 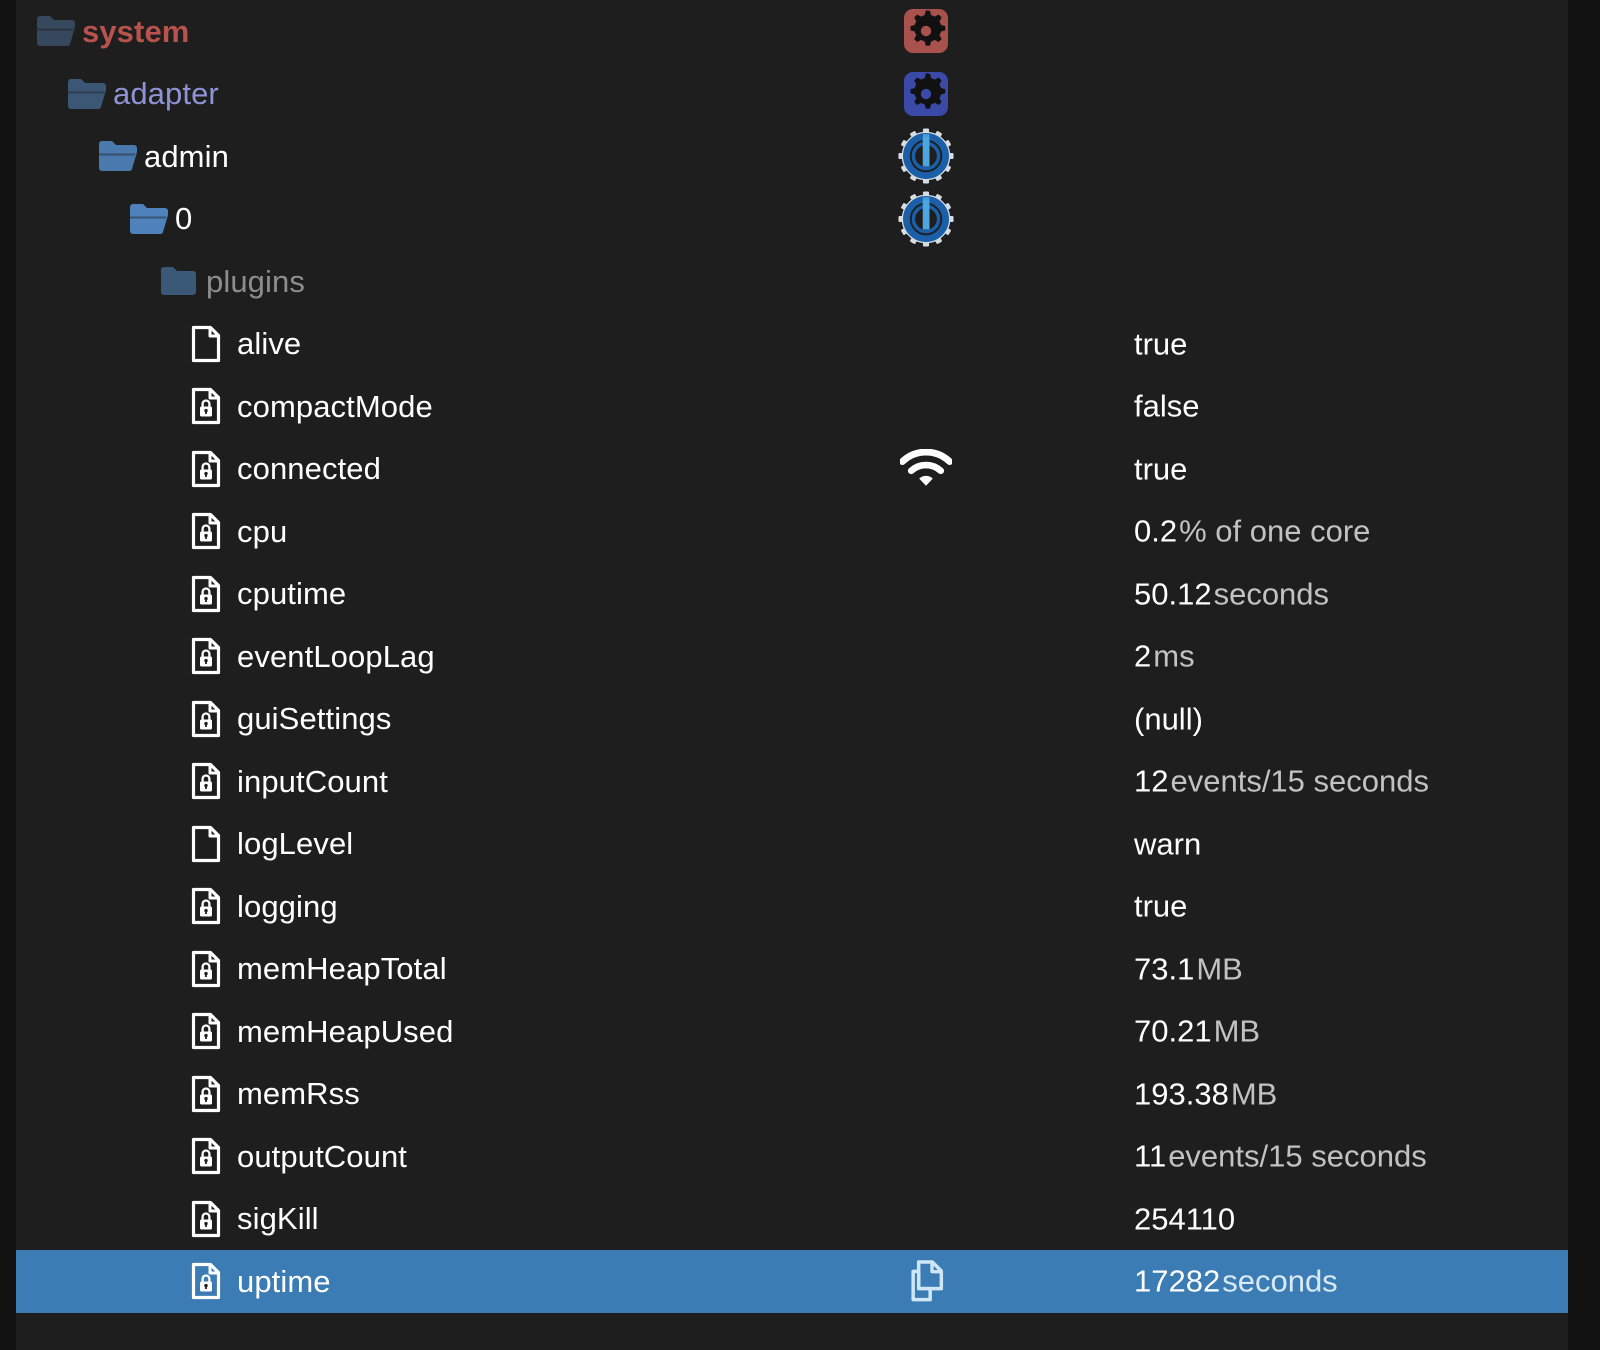 What do you see at coordinates (1164, 656) in the screenshot?
I see `state-value: 2ms` at bounding box center [1164, 656].